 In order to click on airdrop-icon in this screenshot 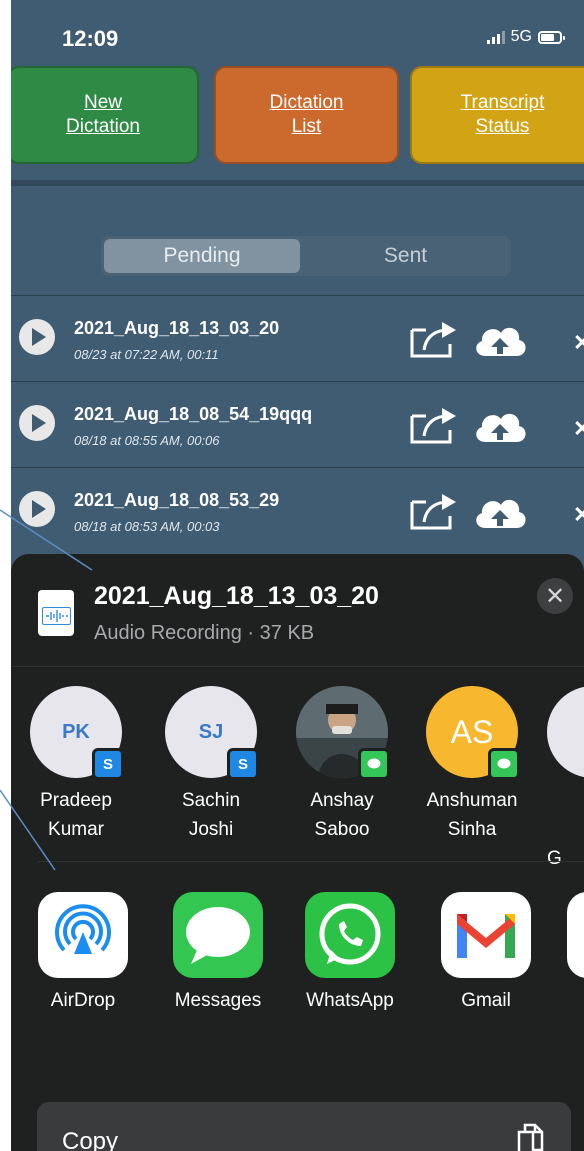, I will do `click(83, 935)`.